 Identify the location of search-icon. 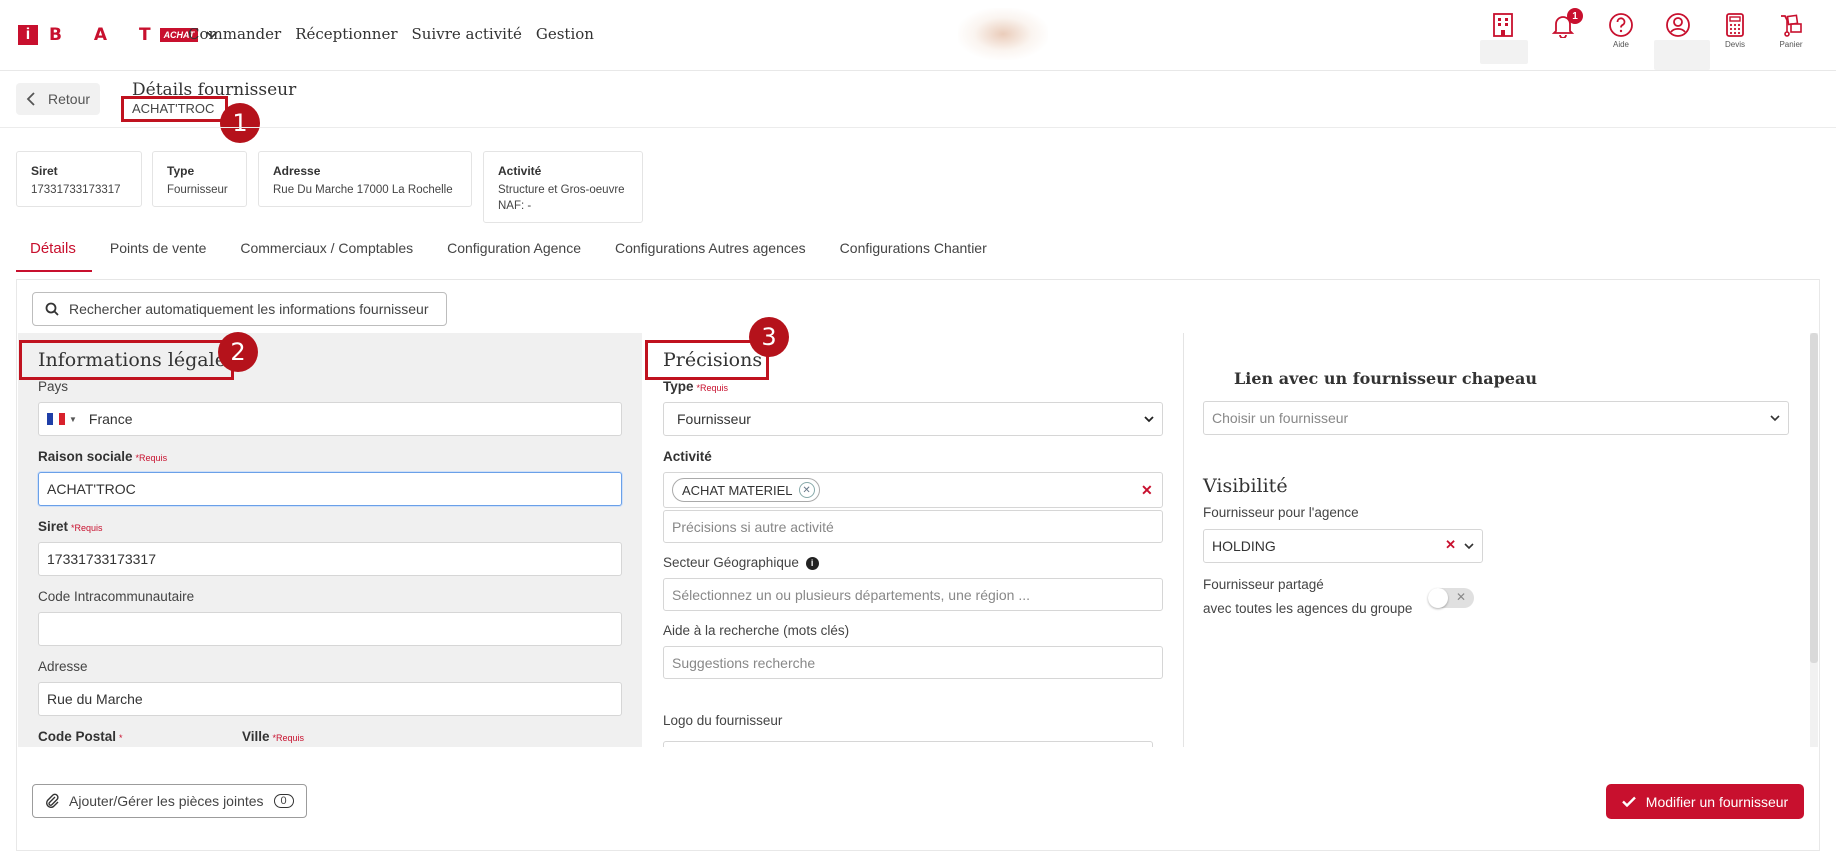
(52, 309).